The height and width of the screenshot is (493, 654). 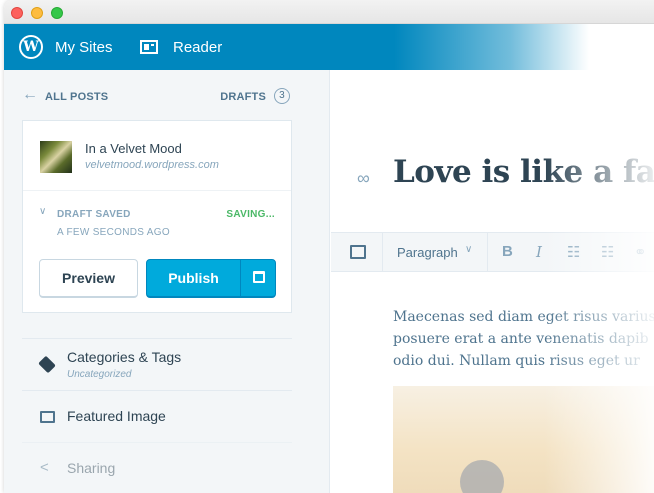 What do you see at coordinates (57, 13) in the screenshot?
I see `maximize-window-button` at bounding box center [57, 13].